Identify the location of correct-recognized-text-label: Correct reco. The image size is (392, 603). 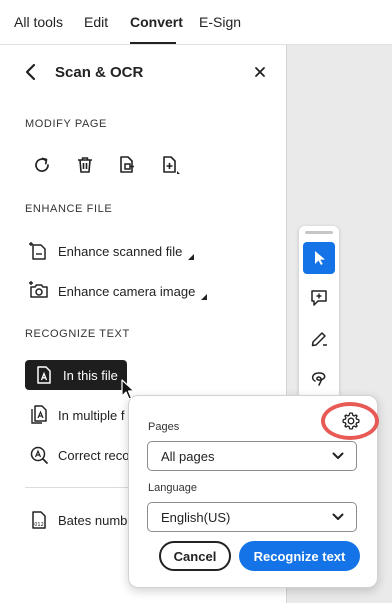
(94, 455).